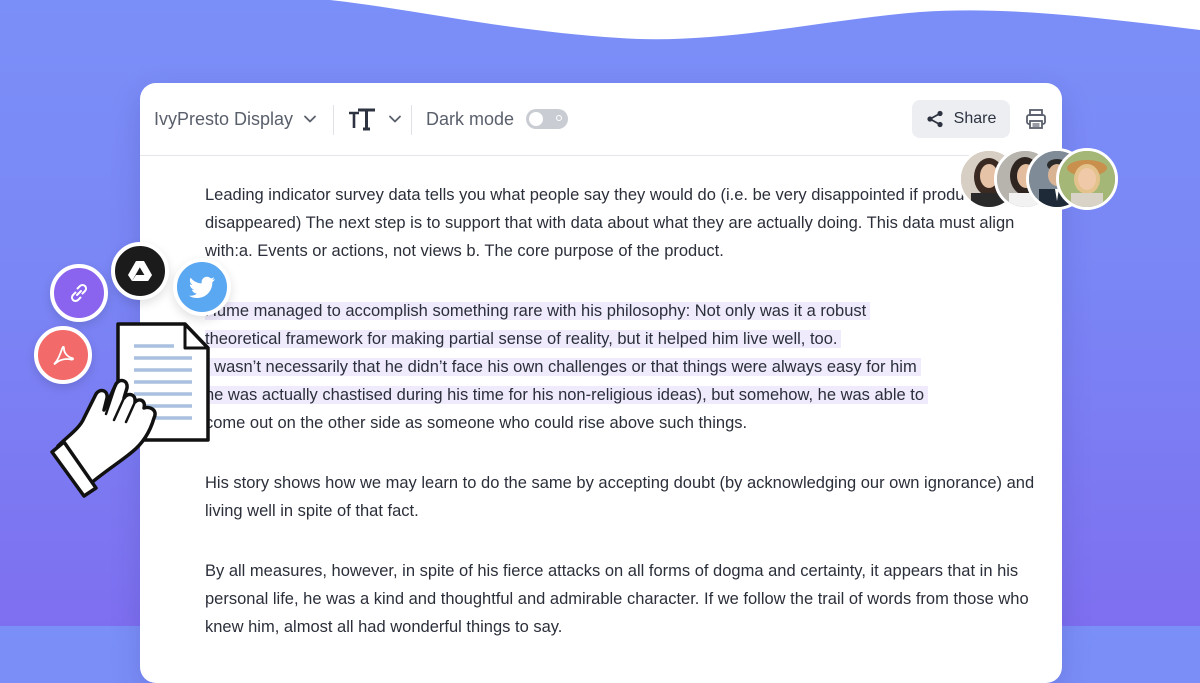 This screenshot has height=683, width=1200. I want to click on drive-icon, so click(140, 271).